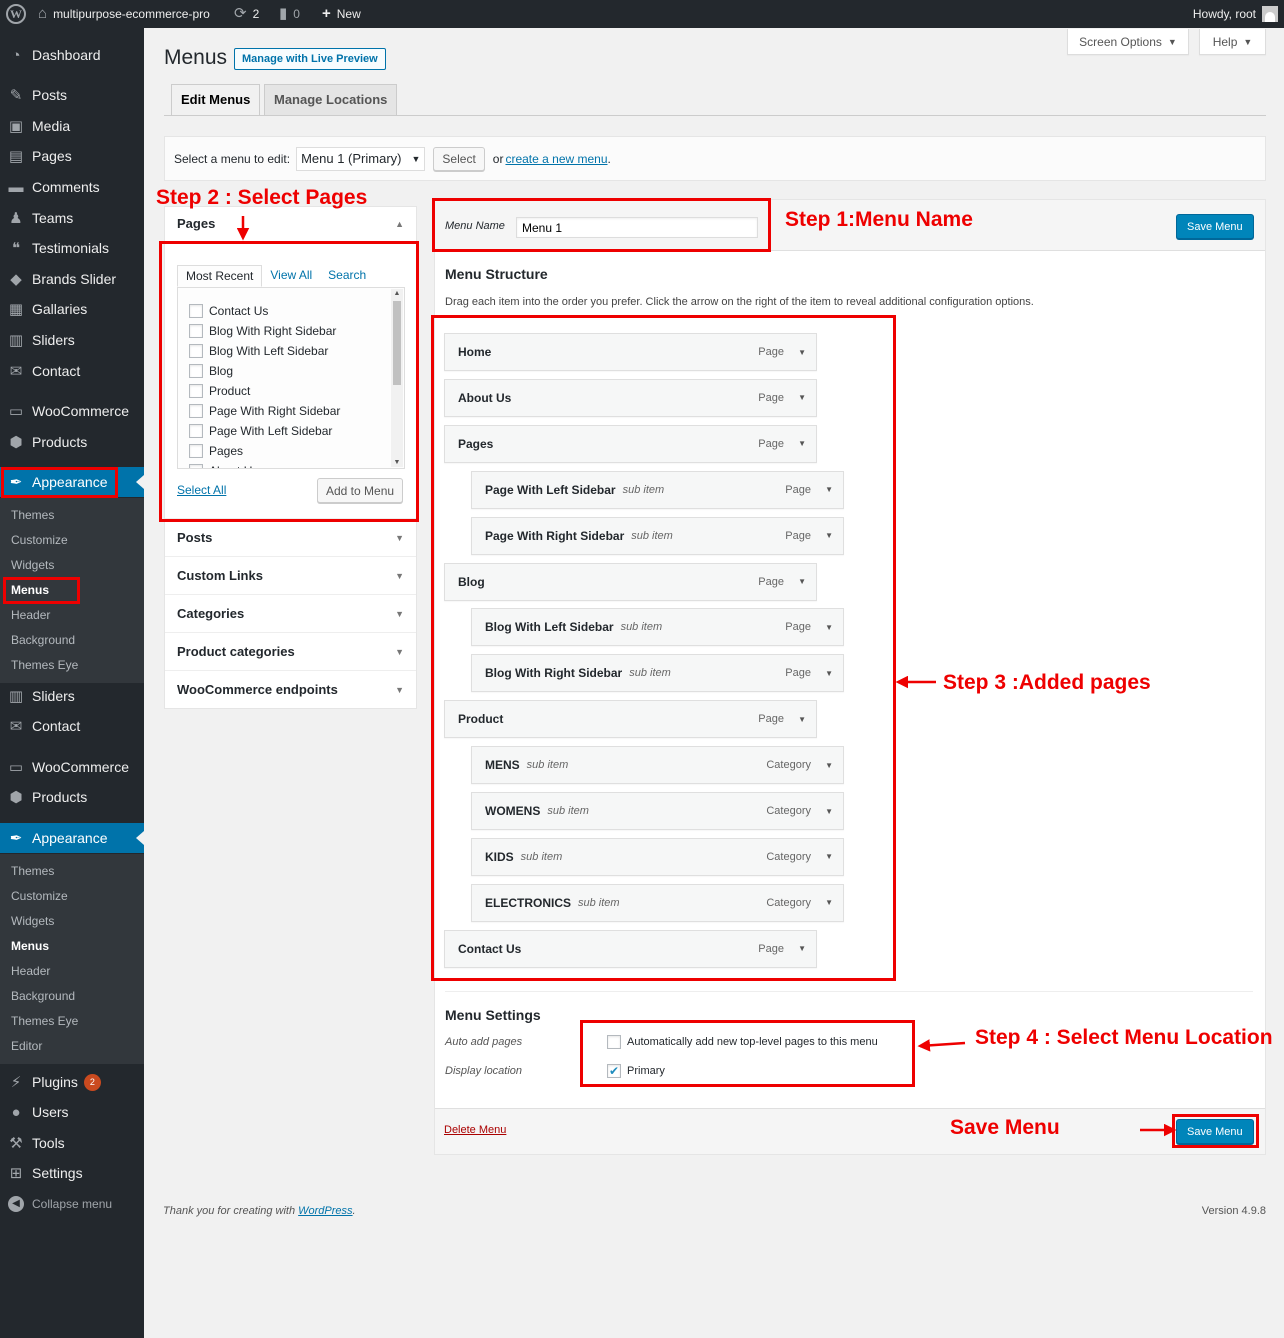  Describe the element at coordinates (849, 991) in the screenshot. I see `settings-divider` at that location.